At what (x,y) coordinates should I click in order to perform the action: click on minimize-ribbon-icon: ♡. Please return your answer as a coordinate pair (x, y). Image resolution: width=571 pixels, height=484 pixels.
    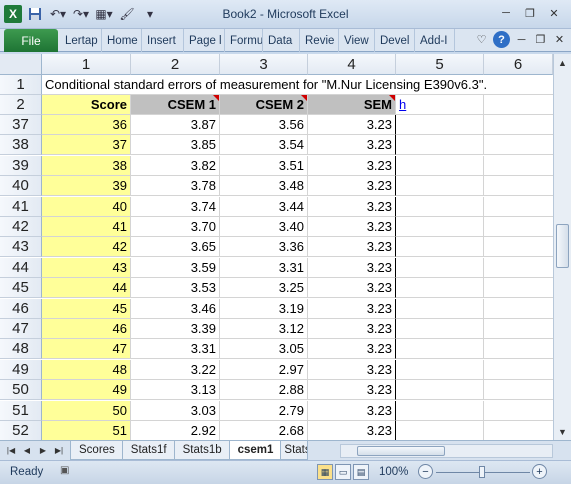
    Looking at the image, I should click on (481, 39).